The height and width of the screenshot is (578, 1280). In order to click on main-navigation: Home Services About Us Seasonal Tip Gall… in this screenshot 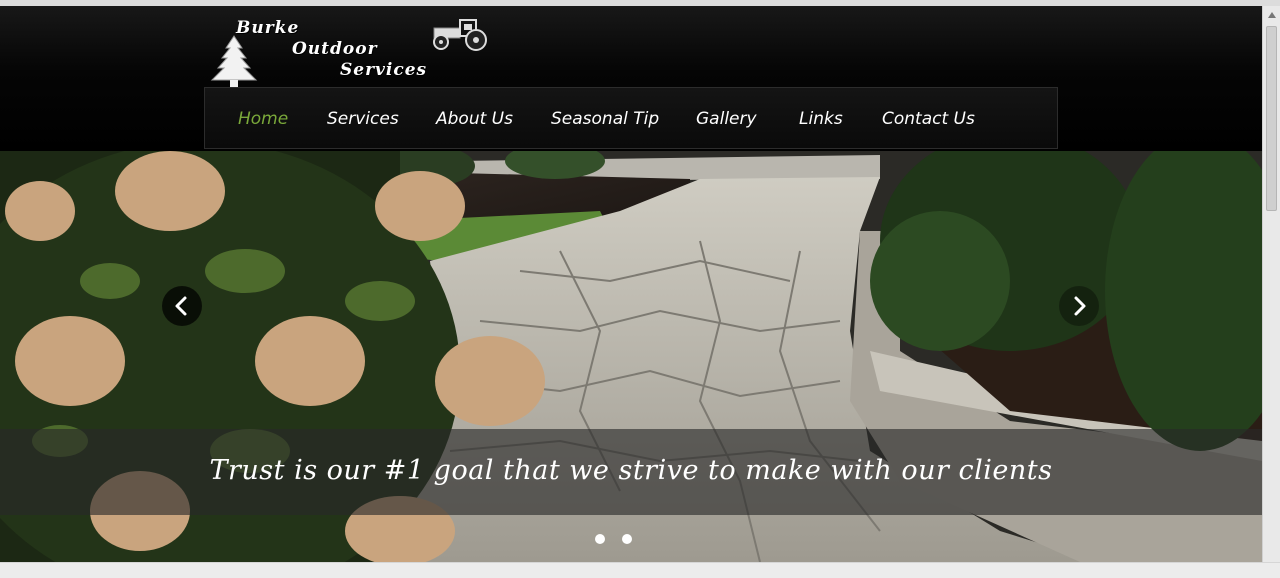, I will do `click(631, 118)`.